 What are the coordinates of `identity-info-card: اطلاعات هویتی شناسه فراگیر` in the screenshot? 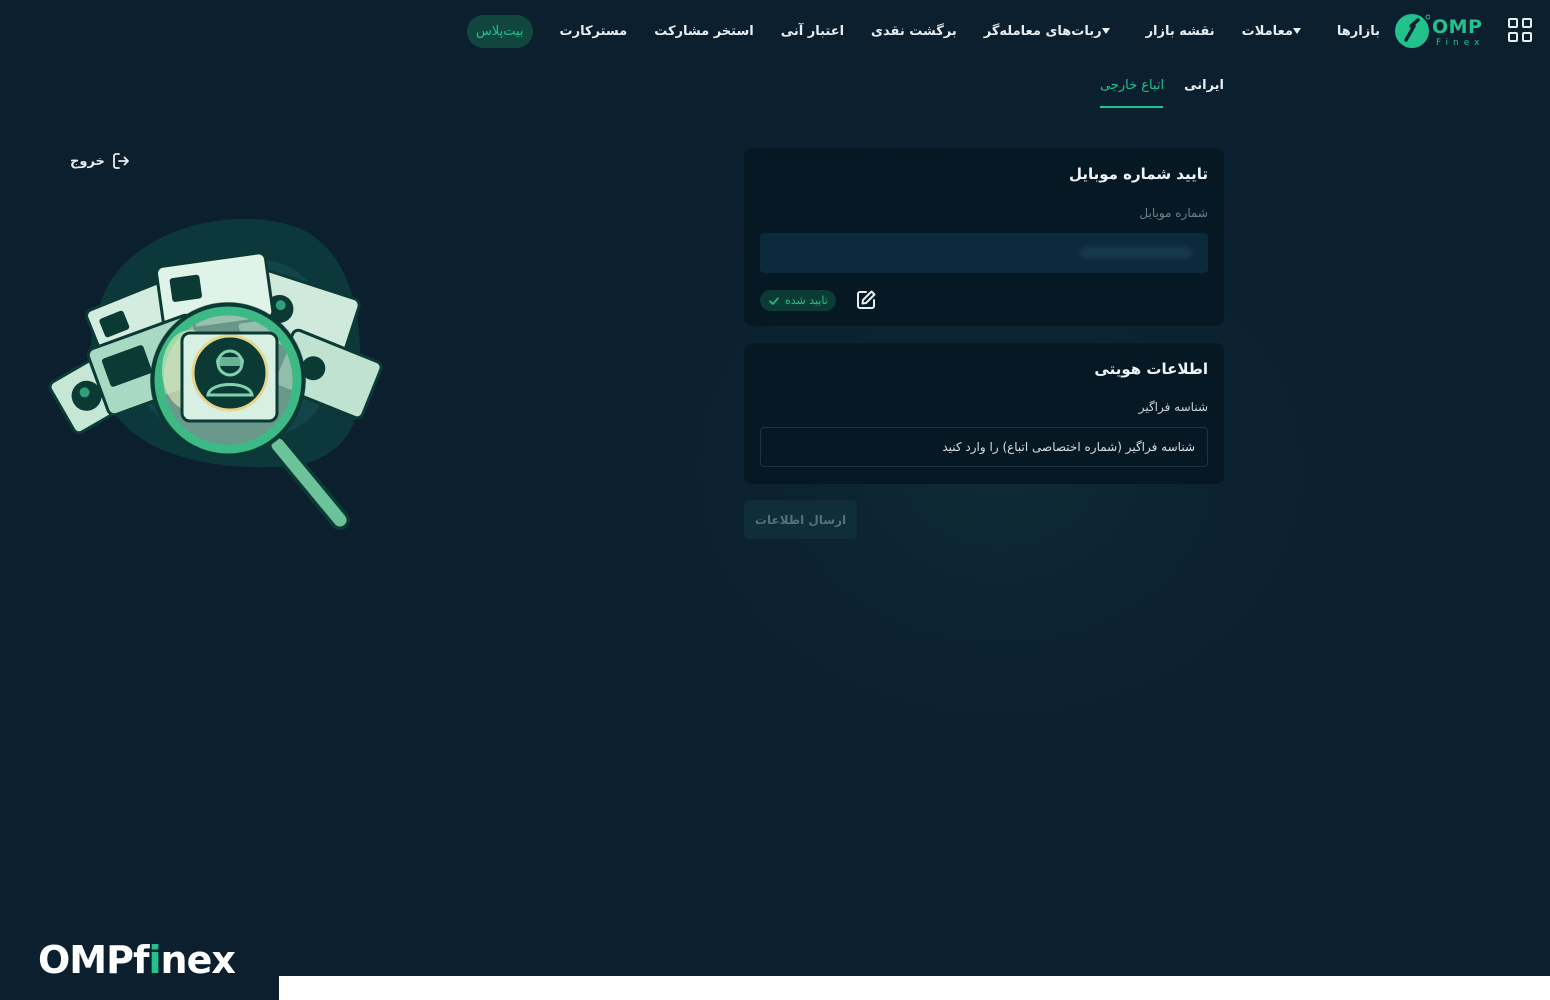 It's located at (984, 413).